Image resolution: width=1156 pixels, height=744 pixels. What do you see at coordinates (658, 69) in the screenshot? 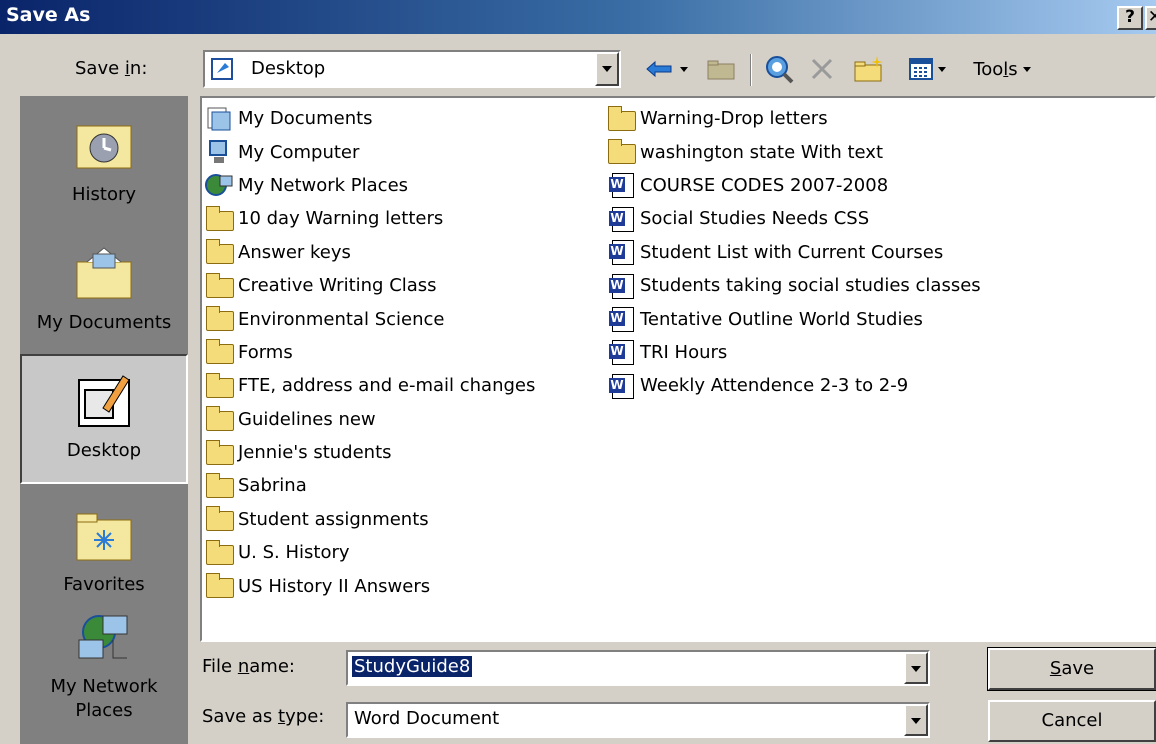
I see `back-arrow-icon` at bounding box center [658, 69].